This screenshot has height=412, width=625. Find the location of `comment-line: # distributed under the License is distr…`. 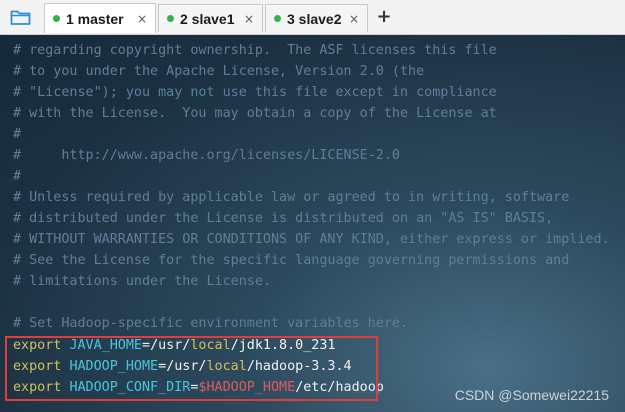

comment-line: # distributed under the License is distr… is located at coordinates (283, 218).